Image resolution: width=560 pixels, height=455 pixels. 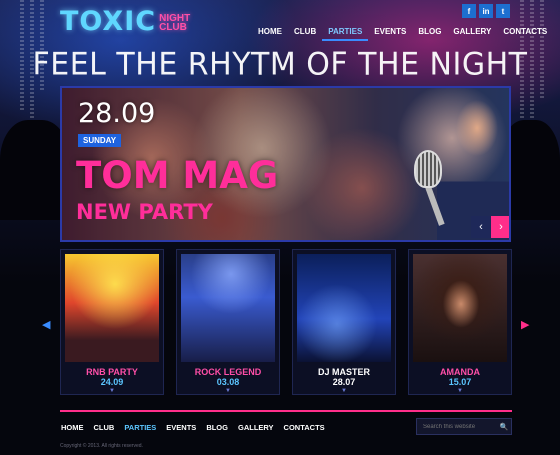 What do you see at coordinates (101, 446) in the screenshot?
I see `copyright-text: Copyright © 2013. All rights reserved.` at bounding box center [101, 446].